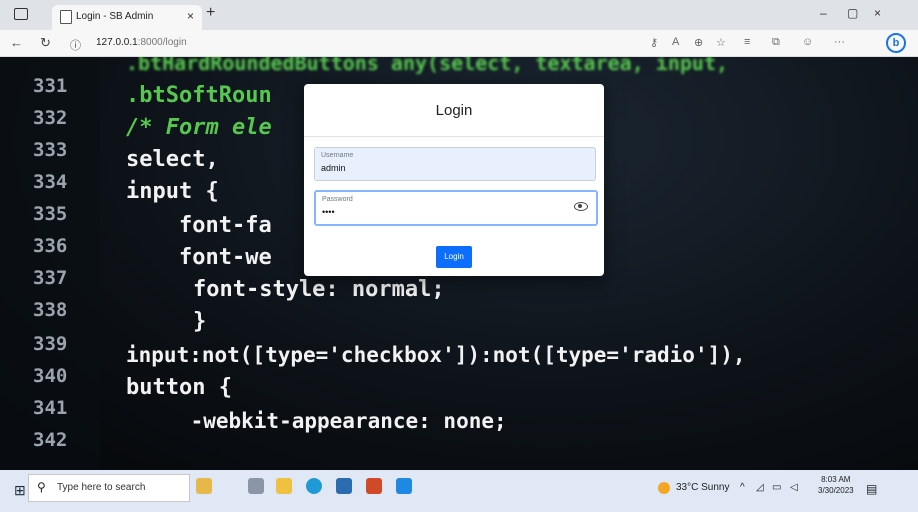  I want to click on code-line: font-fa, so click(199, 225).